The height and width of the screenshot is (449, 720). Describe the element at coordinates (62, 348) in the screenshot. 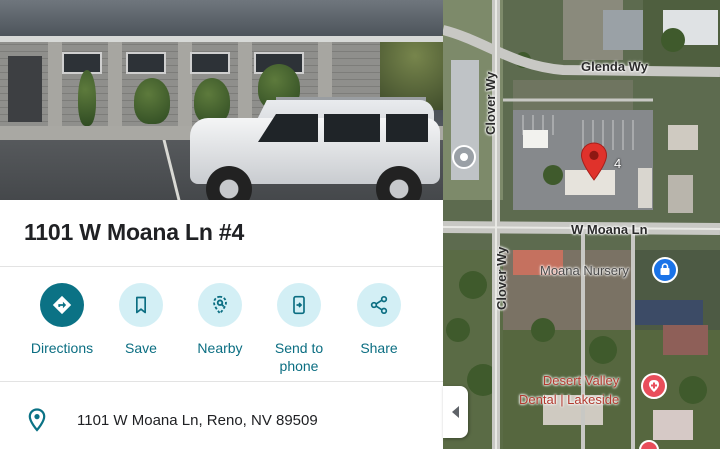

I see `directions-label: Directions` at that location.